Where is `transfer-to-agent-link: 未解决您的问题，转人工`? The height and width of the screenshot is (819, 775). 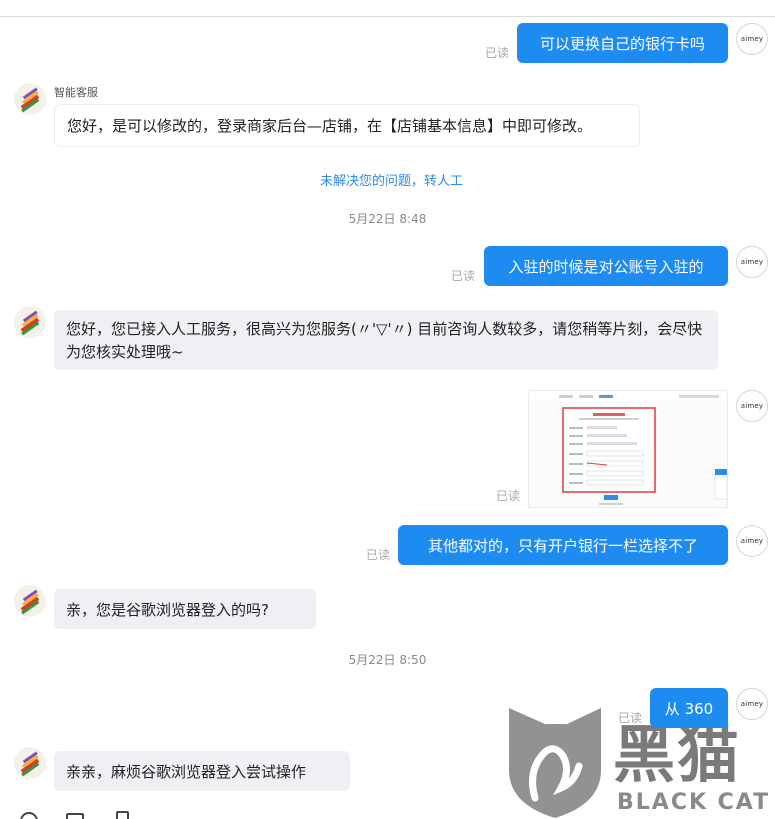
transfer-to-agent-link: 未解决您的问题，转人工 is located at coordinates (387, 179).